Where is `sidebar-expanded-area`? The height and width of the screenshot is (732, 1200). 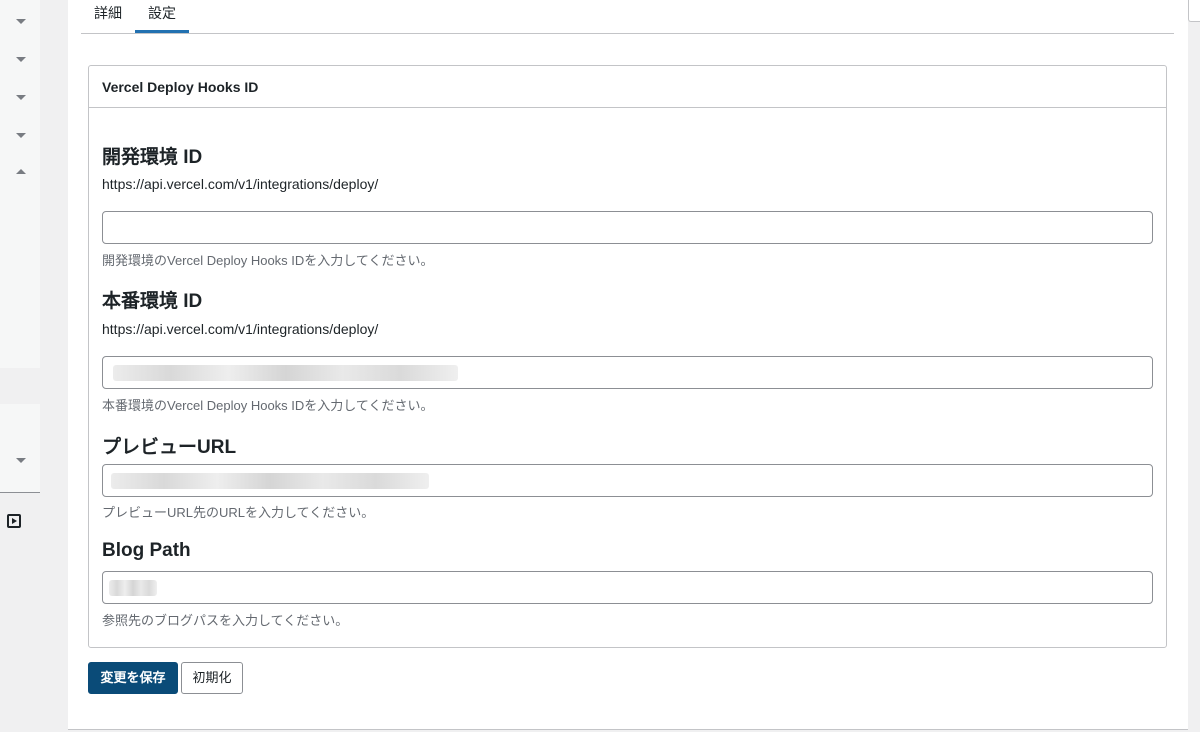 sidebar-expanded-area is located at coordinates (20, 280).